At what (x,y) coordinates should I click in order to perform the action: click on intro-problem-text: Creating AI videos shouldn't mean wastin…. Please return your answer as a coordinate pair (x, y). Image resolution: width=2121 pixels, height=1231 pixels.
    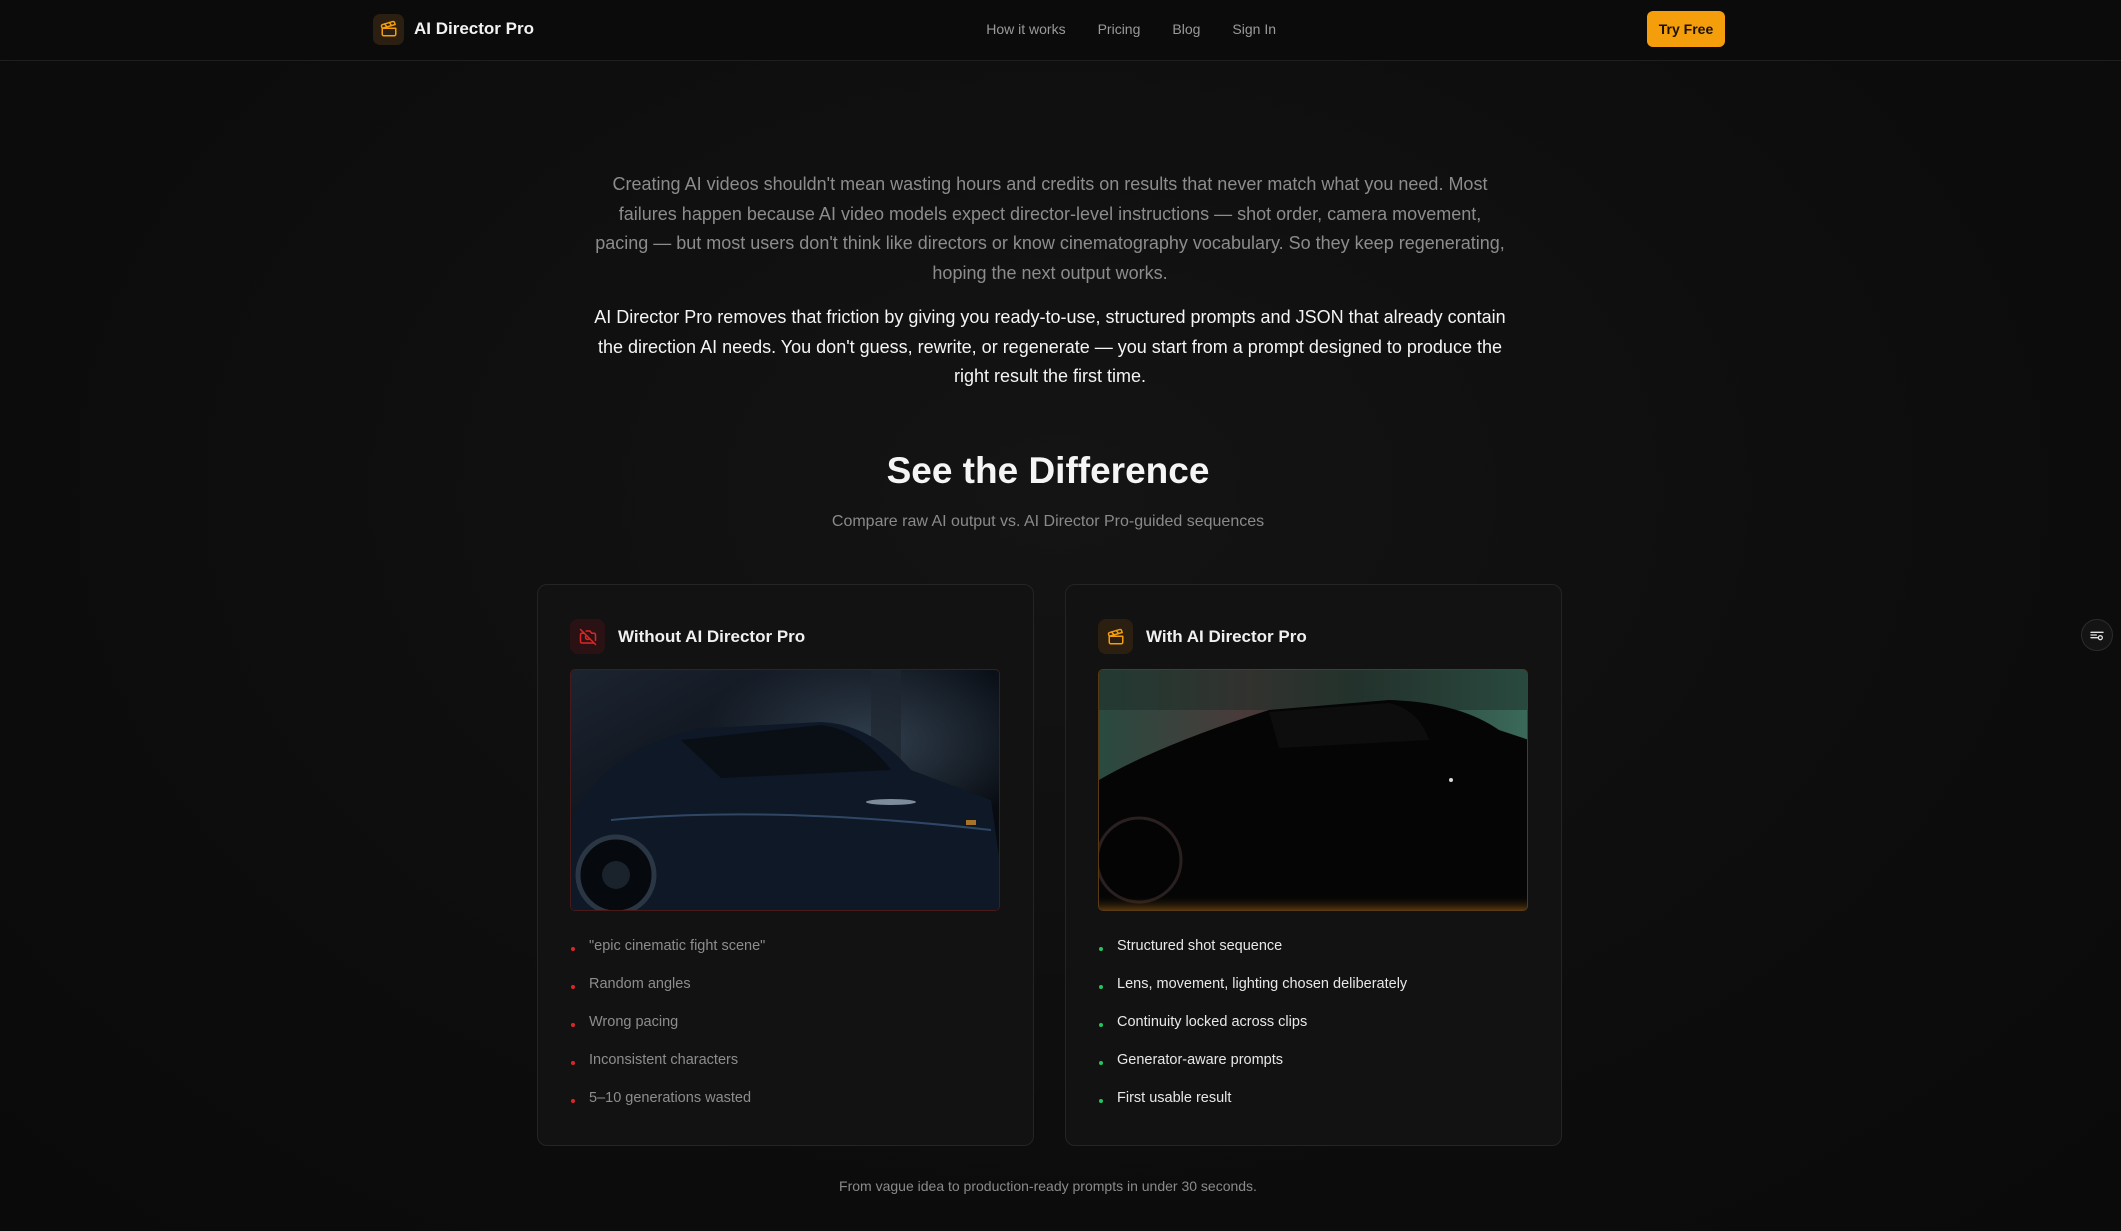
    Looking at the image, I should click on (1050, 228).